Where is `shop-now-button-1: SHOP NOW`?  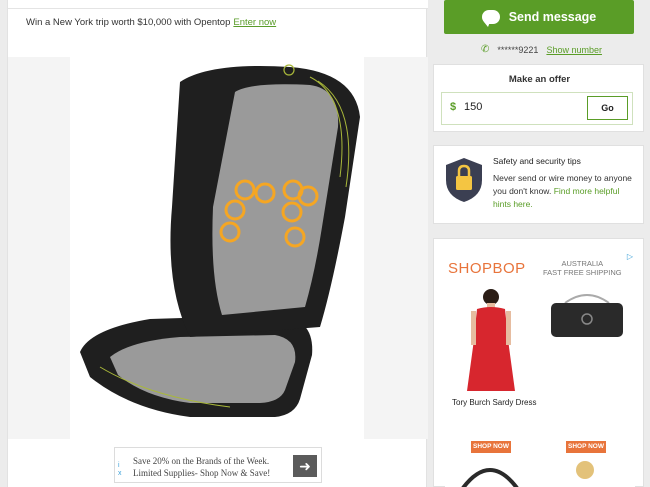 shop-now-button-1: SHOP NOW is located at coordinates (491, 447).